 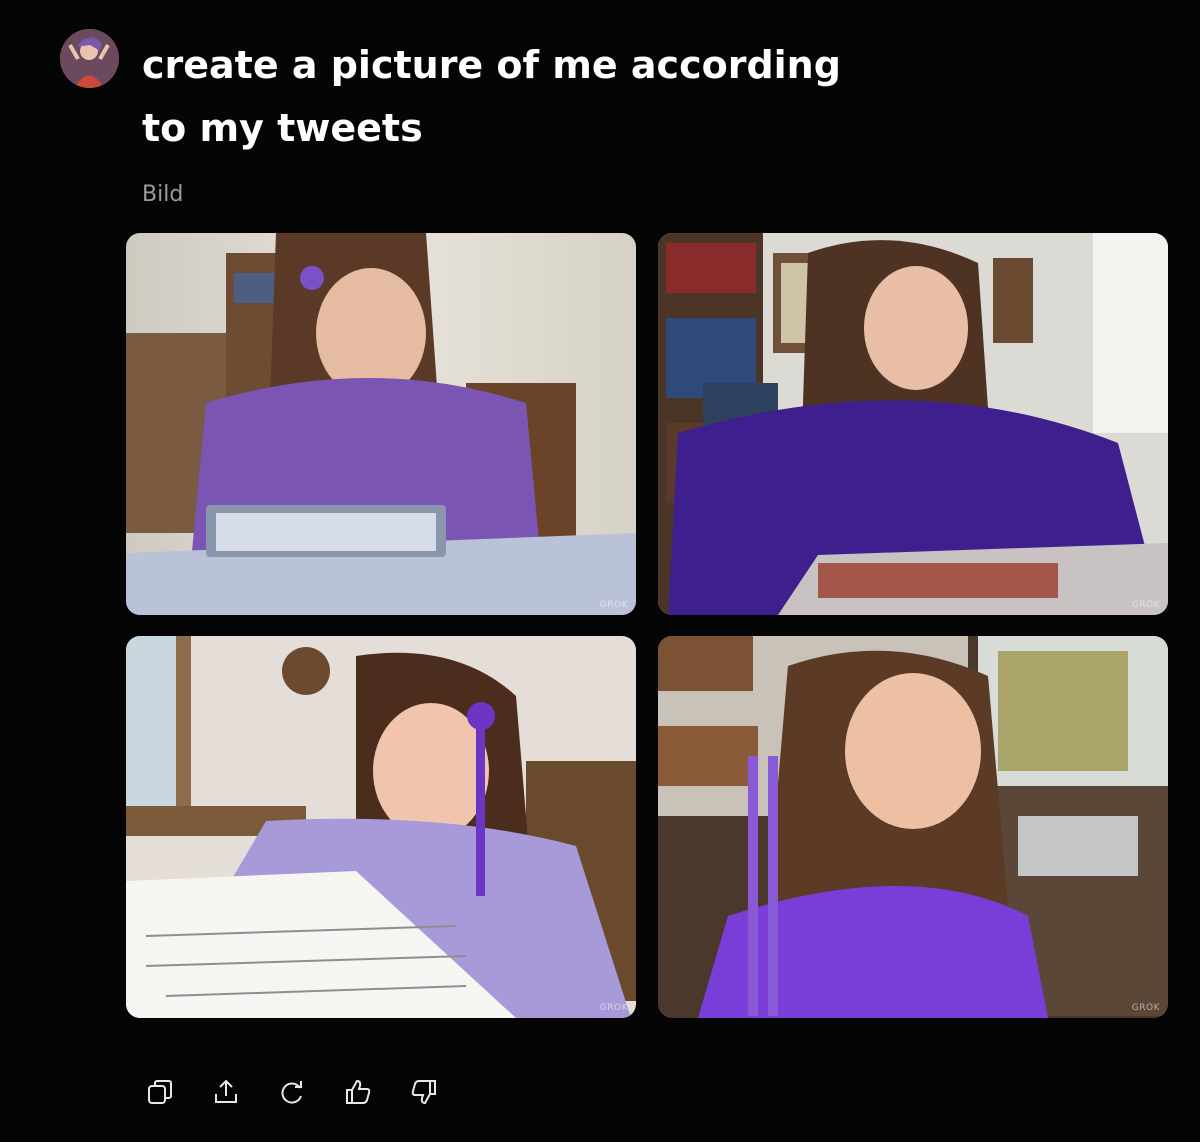 I want to click on response-action-bar, so click(x=292, y=1092).